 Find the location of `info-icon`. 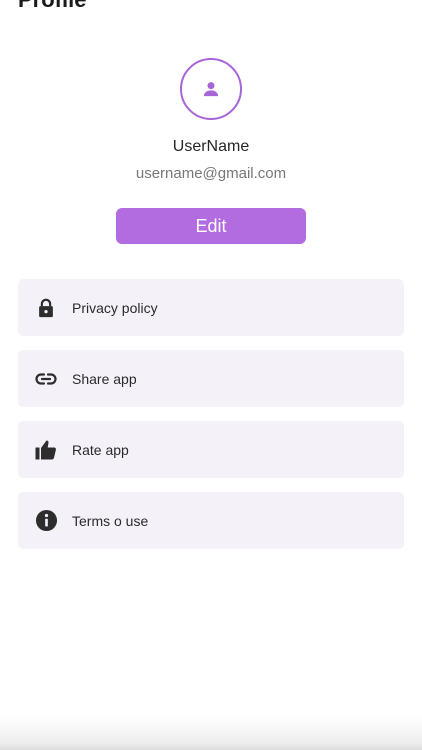

info-icon is located at coordinates (46, 521).